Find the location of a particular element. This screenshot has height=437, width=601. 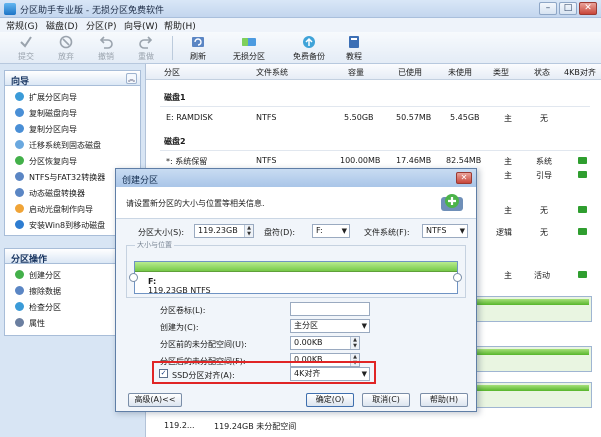

dynamic-disk-icon is located at coordinates (19, 192).